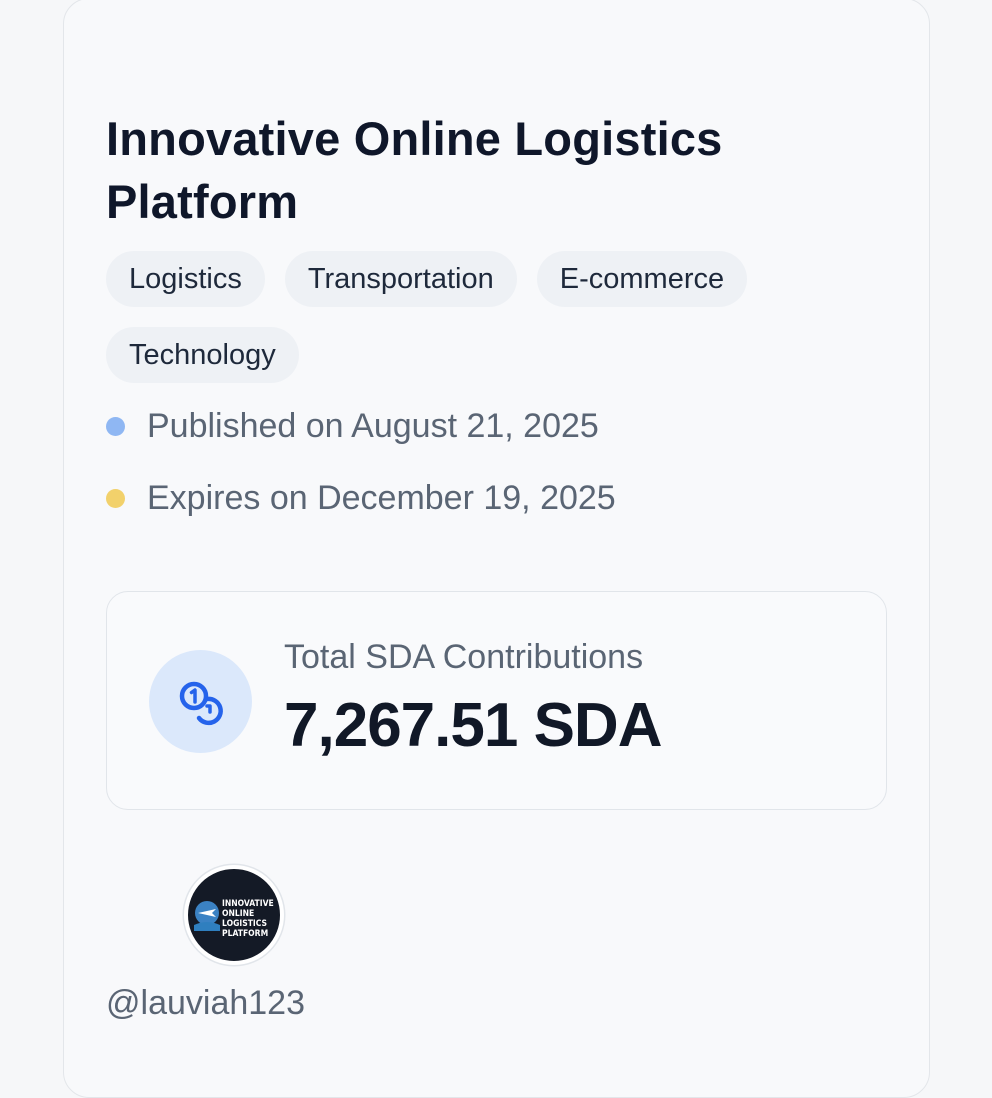 This screenshot has width=992, height=1098. What do you see at coordinates (381, 498) in the screenshot?
I see `expiry-date-text: Expires on December 19, 2025` at bounding box center [381, 498].